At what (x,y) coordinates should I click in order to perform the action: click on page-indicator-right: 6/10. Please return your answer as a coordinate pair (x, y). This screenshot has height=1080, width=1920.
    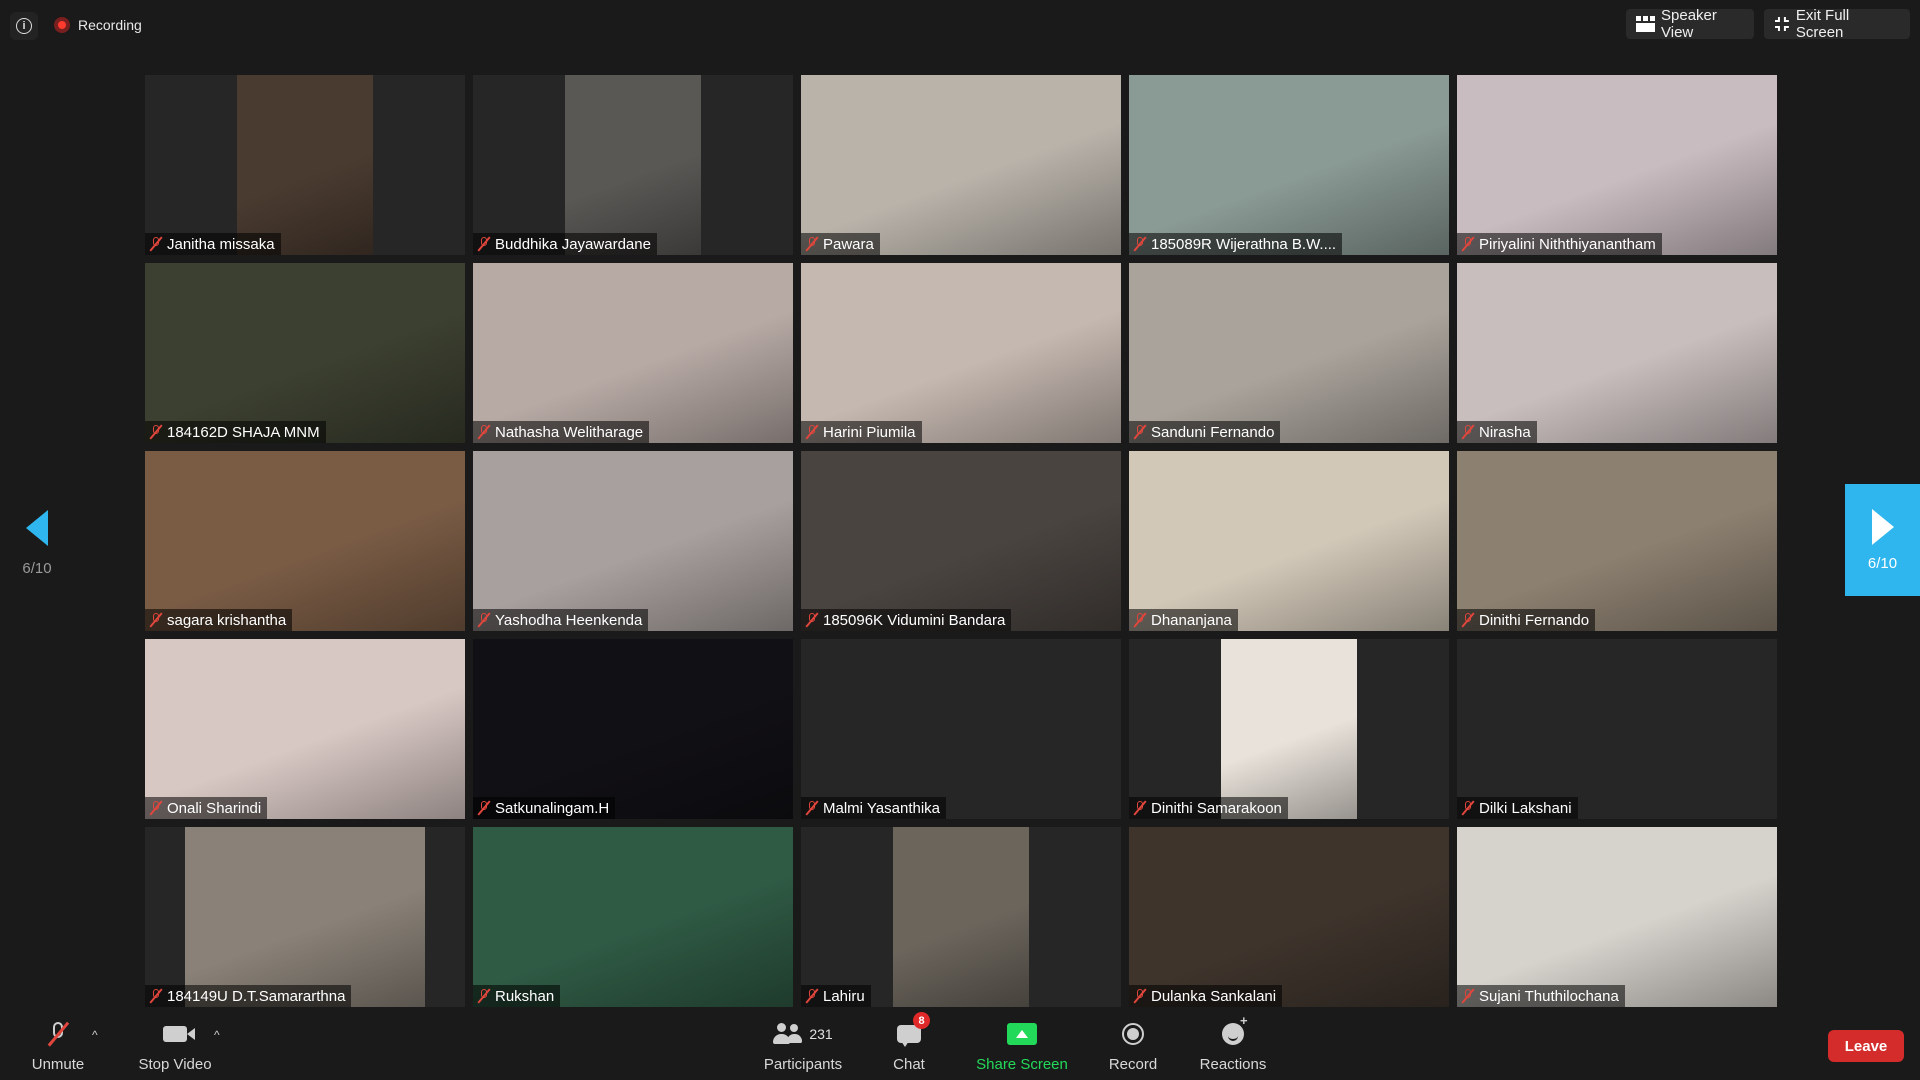
    Looking at the image, I should click on (1882, 563).